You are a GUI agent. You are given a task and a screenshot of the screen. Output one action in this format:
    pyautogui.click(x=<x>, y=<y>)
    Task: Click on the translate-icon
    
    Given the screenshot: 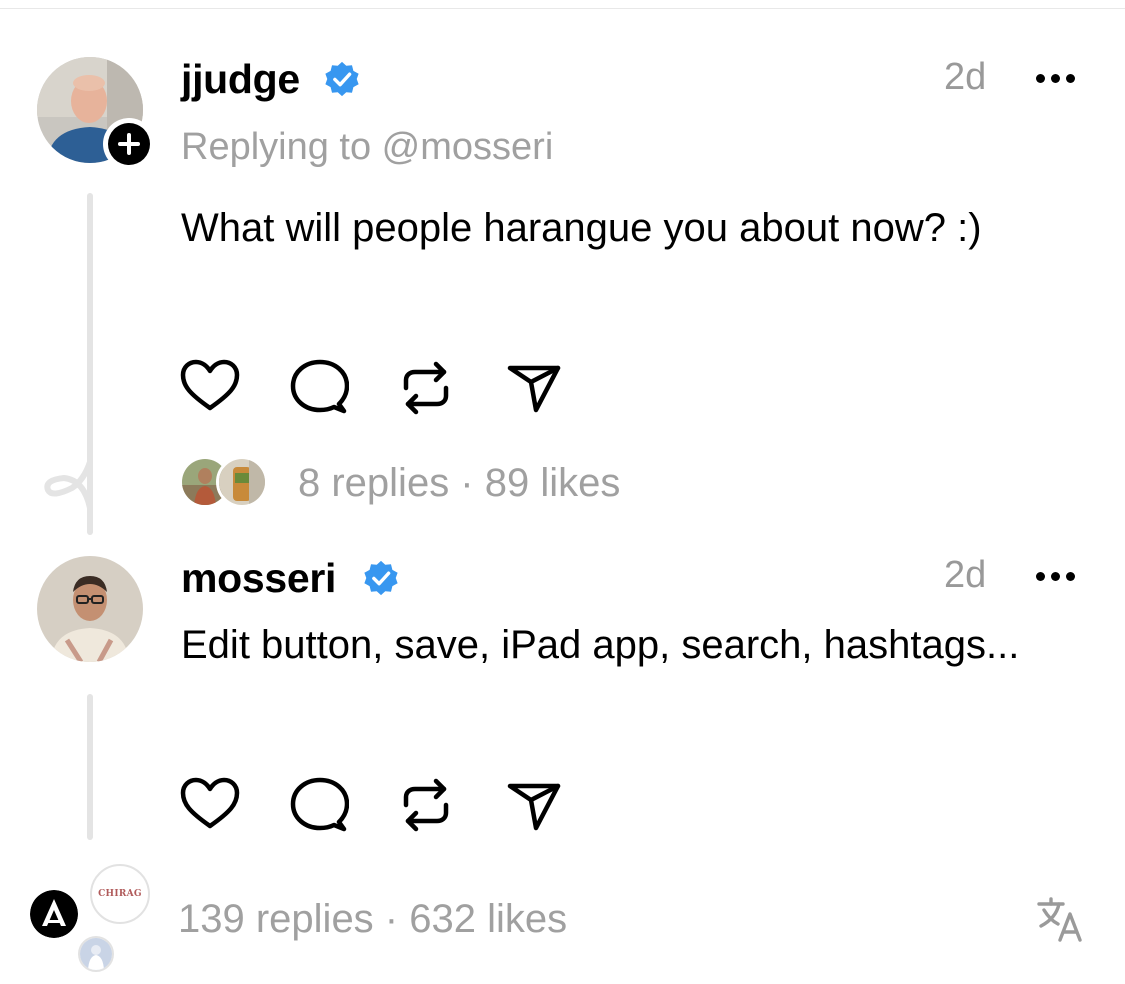 What is the action you would take?
    pyautogui.click(x=1059, y=919)
    